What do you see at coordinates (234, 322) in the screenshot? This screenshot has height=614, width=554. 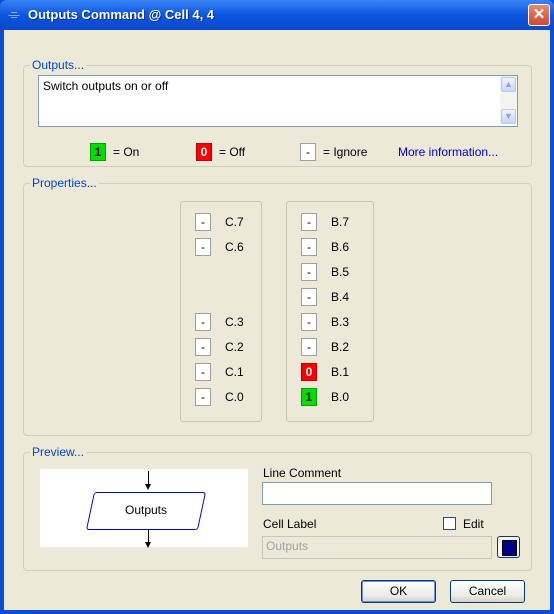 I see `pin-label-c-3: C.3` at bounding box center [234, 322].